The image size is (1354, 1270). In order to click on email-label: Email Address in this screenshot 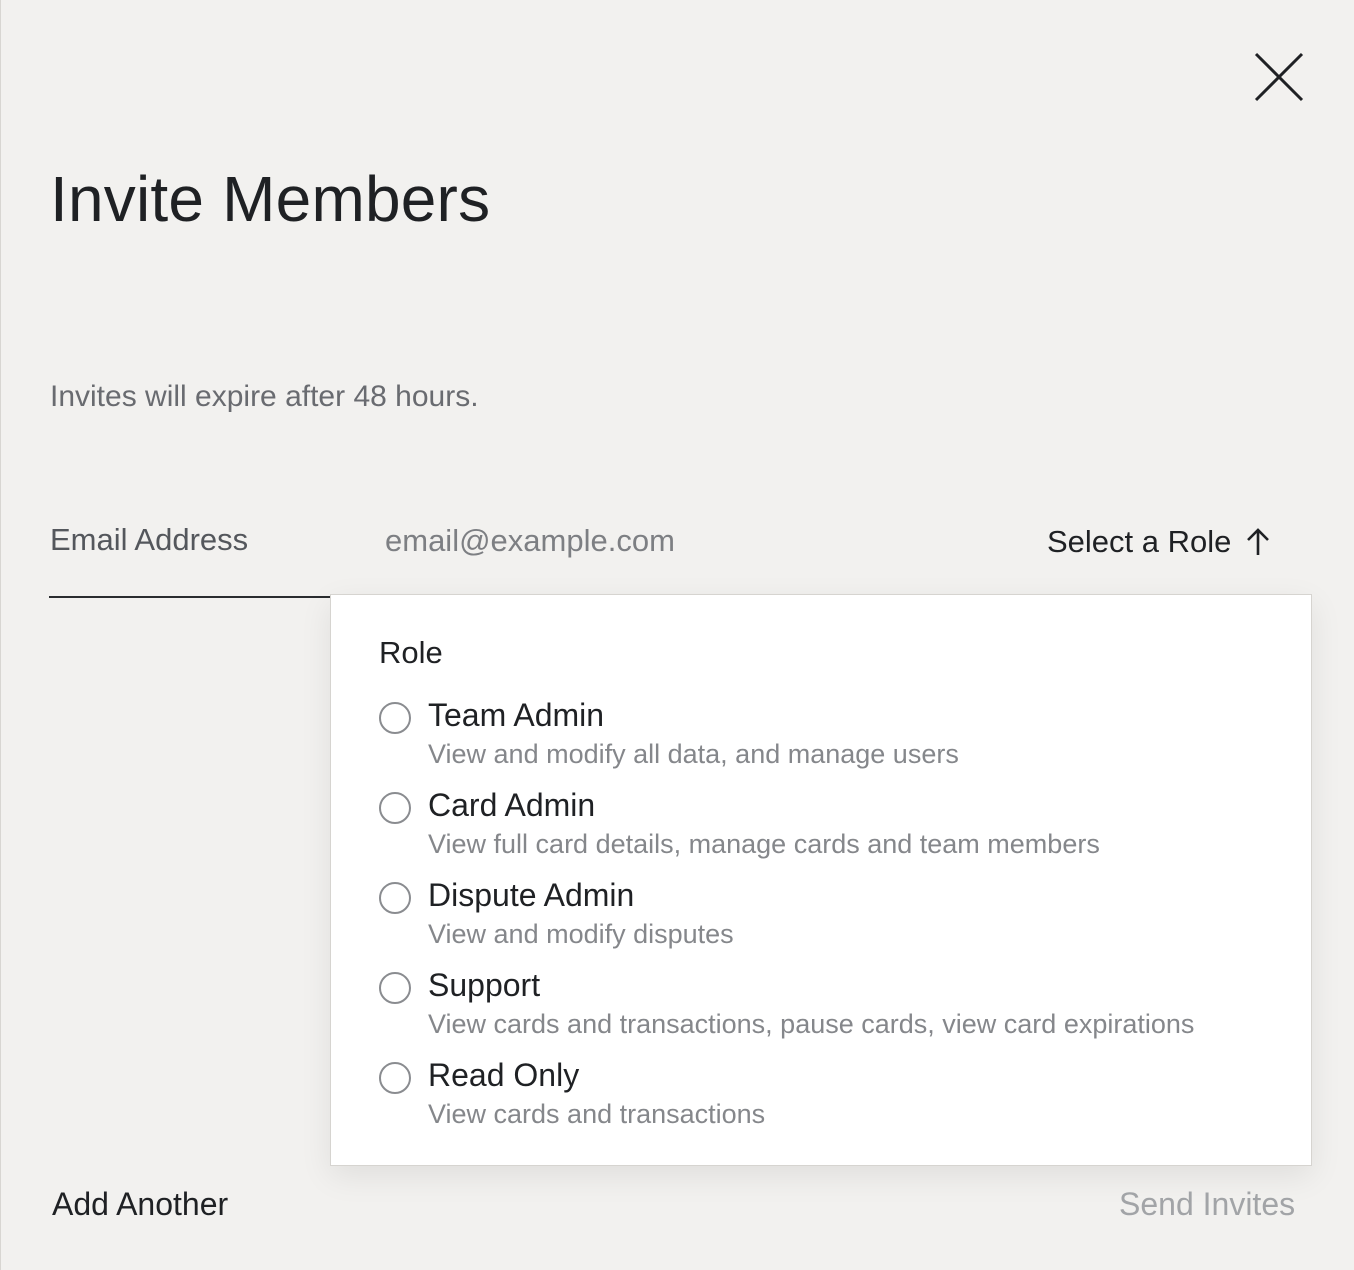, I will do `click(149, 539)`.